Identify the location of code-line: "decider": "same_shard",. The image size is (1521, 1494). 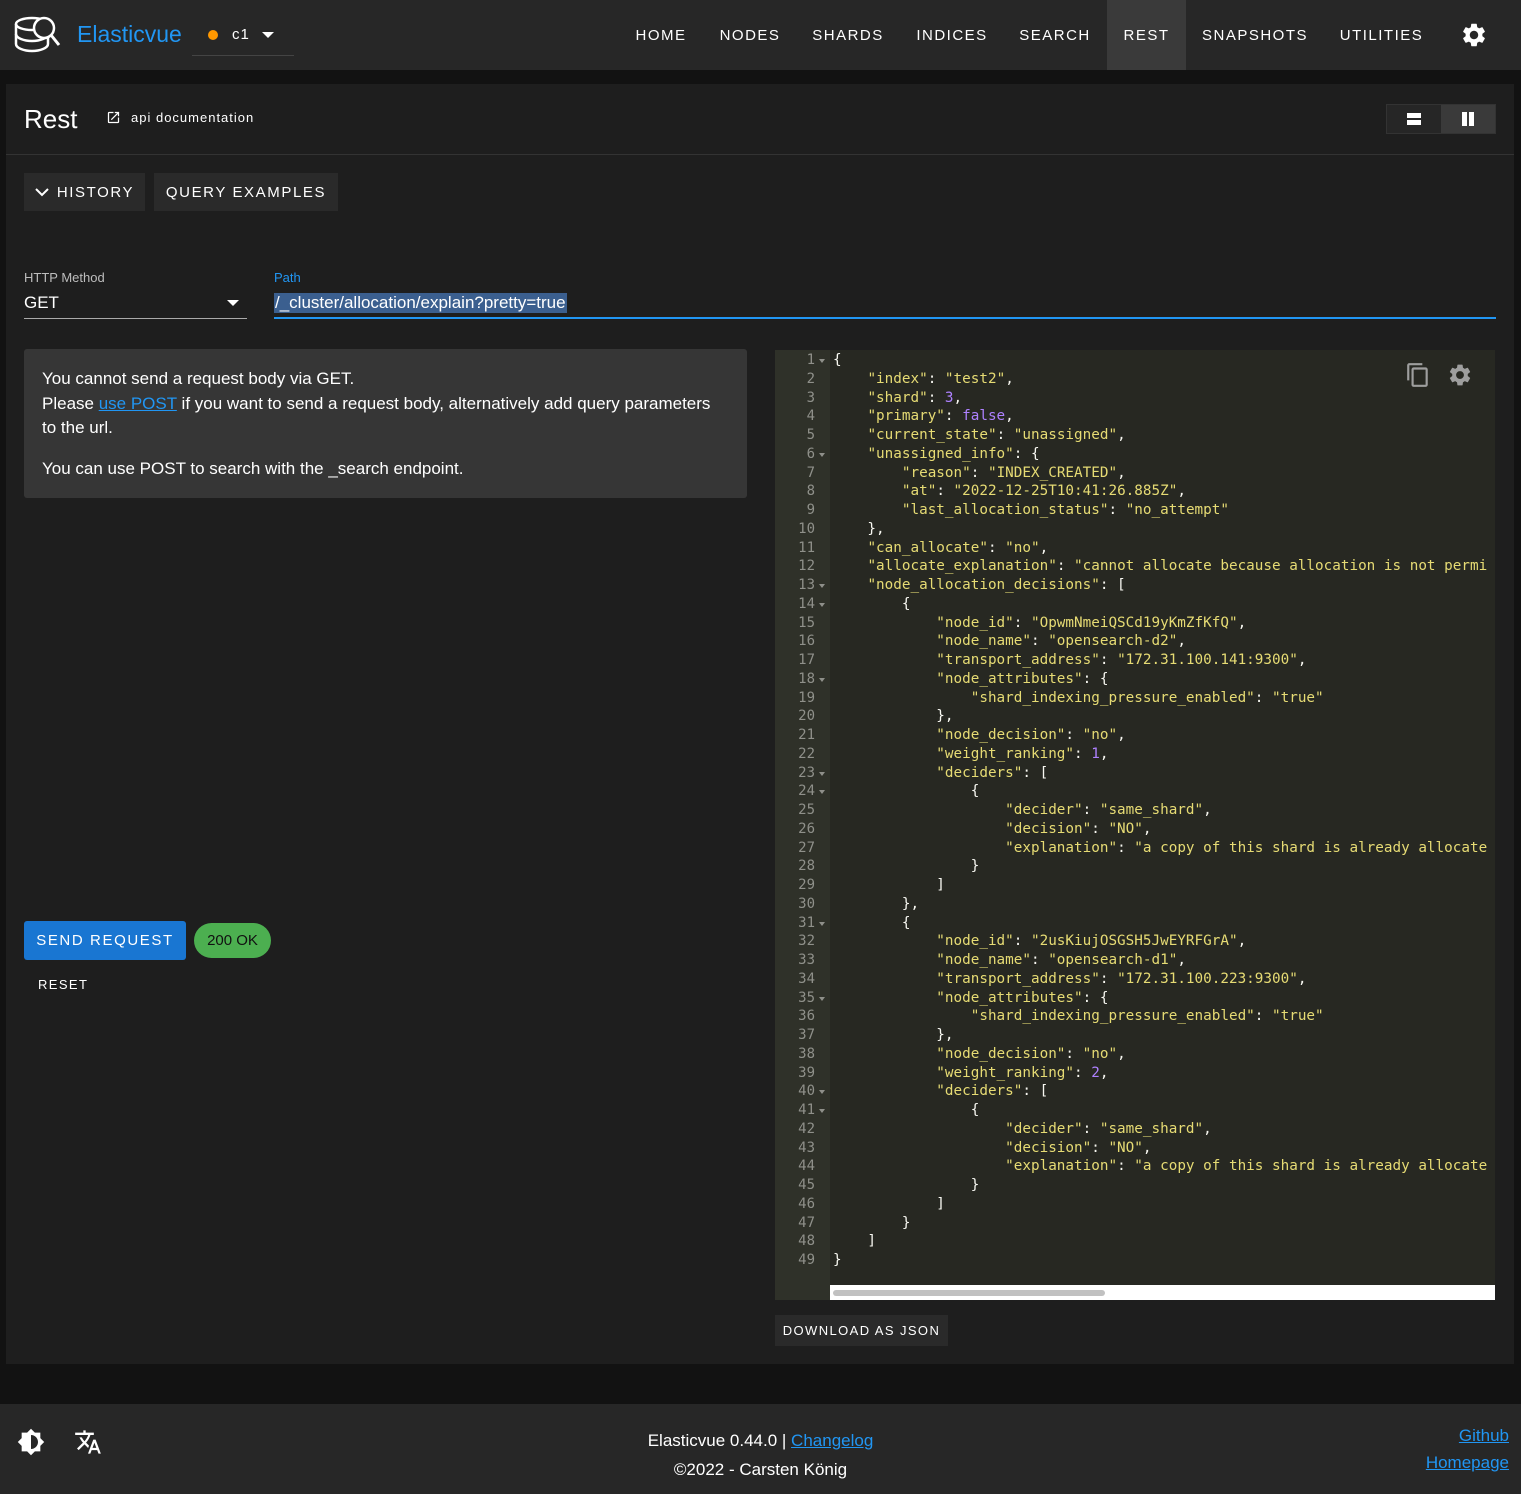
(1108, 810).